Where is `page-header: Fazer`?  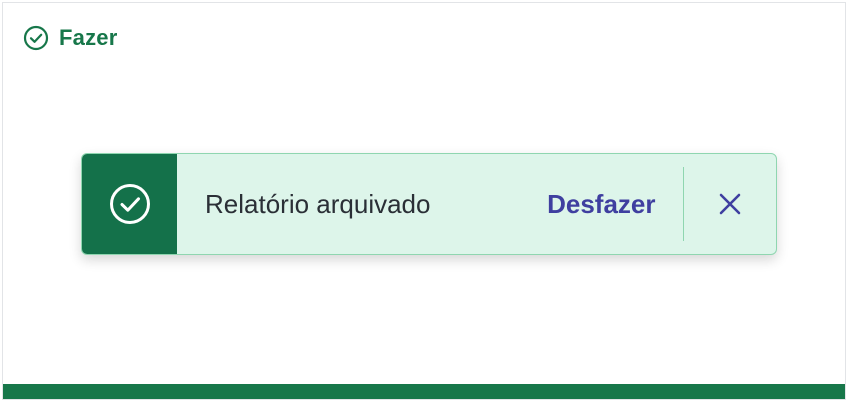
page-header: Fazer is located at coordinates (70, 38).